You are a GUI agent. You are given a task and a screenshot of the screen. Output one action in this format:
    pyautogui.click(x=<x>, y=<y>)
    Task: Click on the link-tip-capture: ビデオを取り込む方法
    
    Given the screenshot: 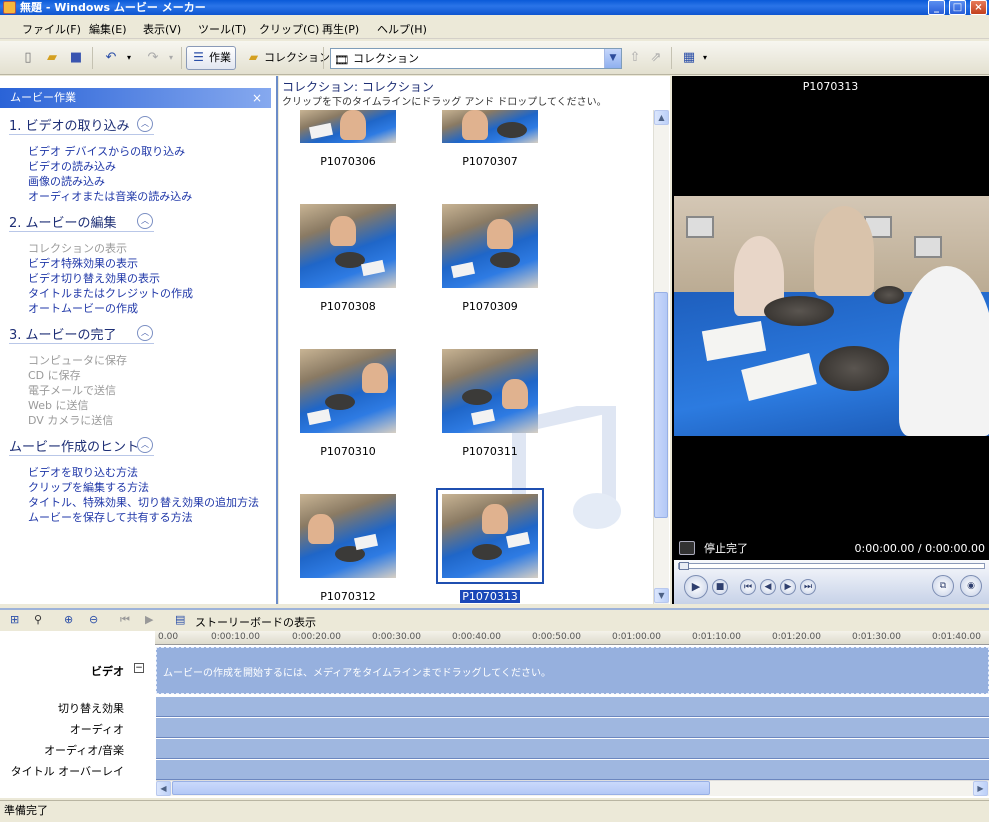 What is the action you would take?
    pyautogui.click(x=83, y=472)
    